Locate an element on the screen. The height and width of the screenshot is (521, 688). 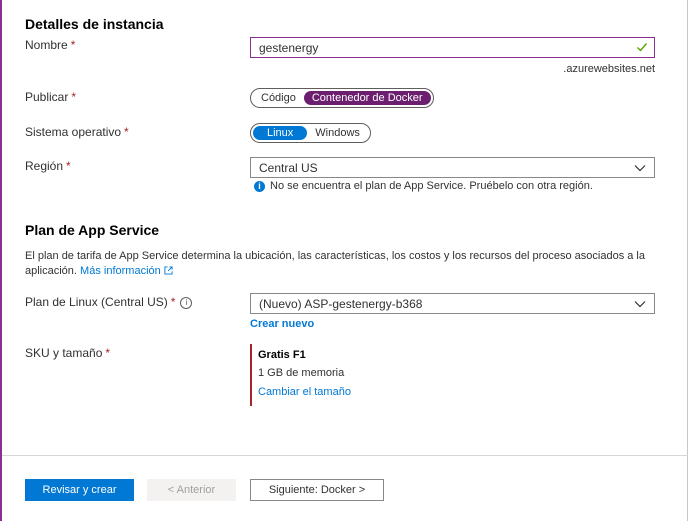
os-label: Sistema operativo * is located at coordinates (77, 132).